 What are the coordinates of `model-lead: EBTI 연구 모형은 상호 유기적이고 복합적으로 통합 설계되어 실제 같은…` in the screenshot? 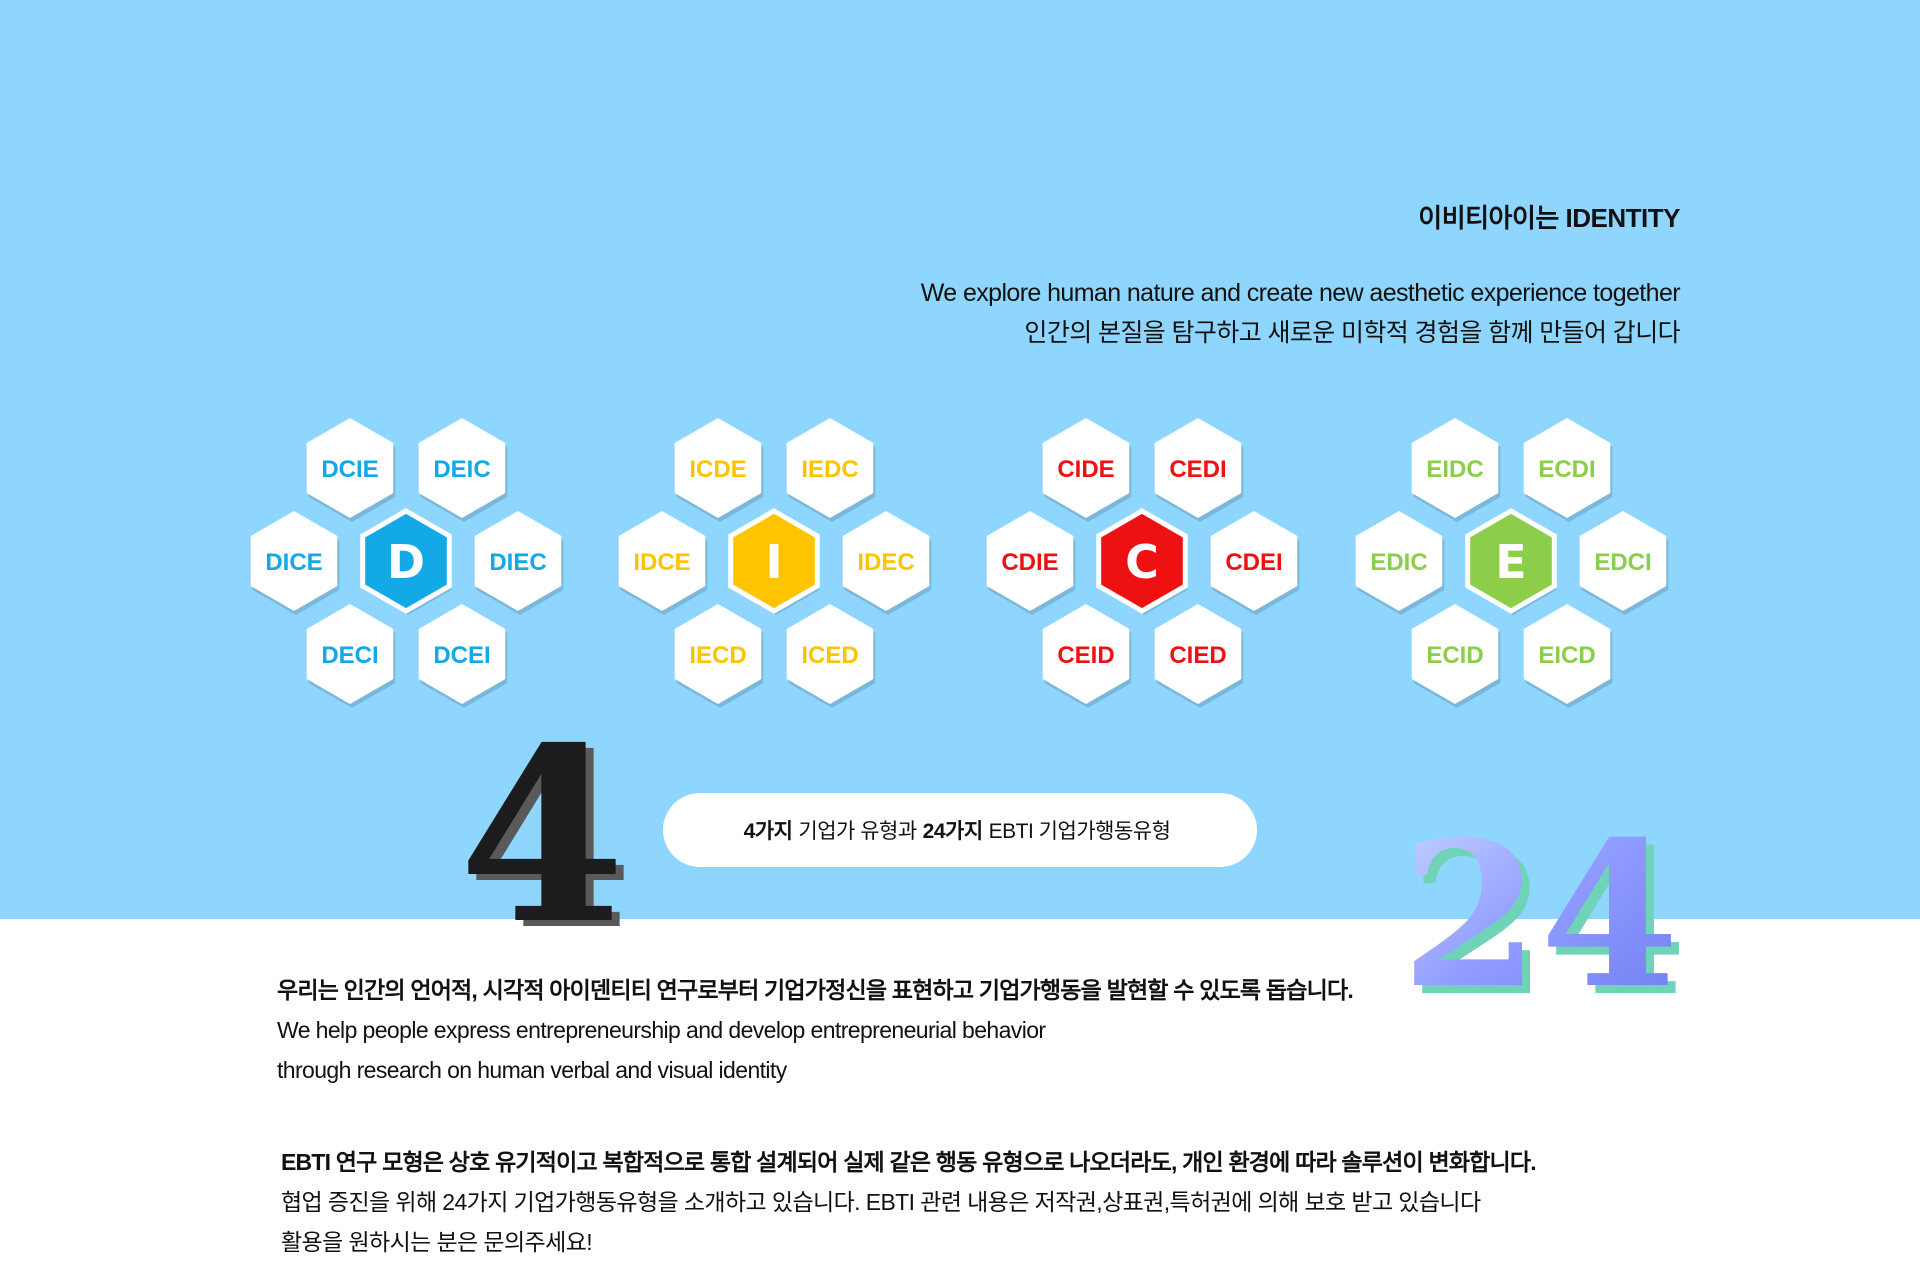 It's located at (909, 1162).